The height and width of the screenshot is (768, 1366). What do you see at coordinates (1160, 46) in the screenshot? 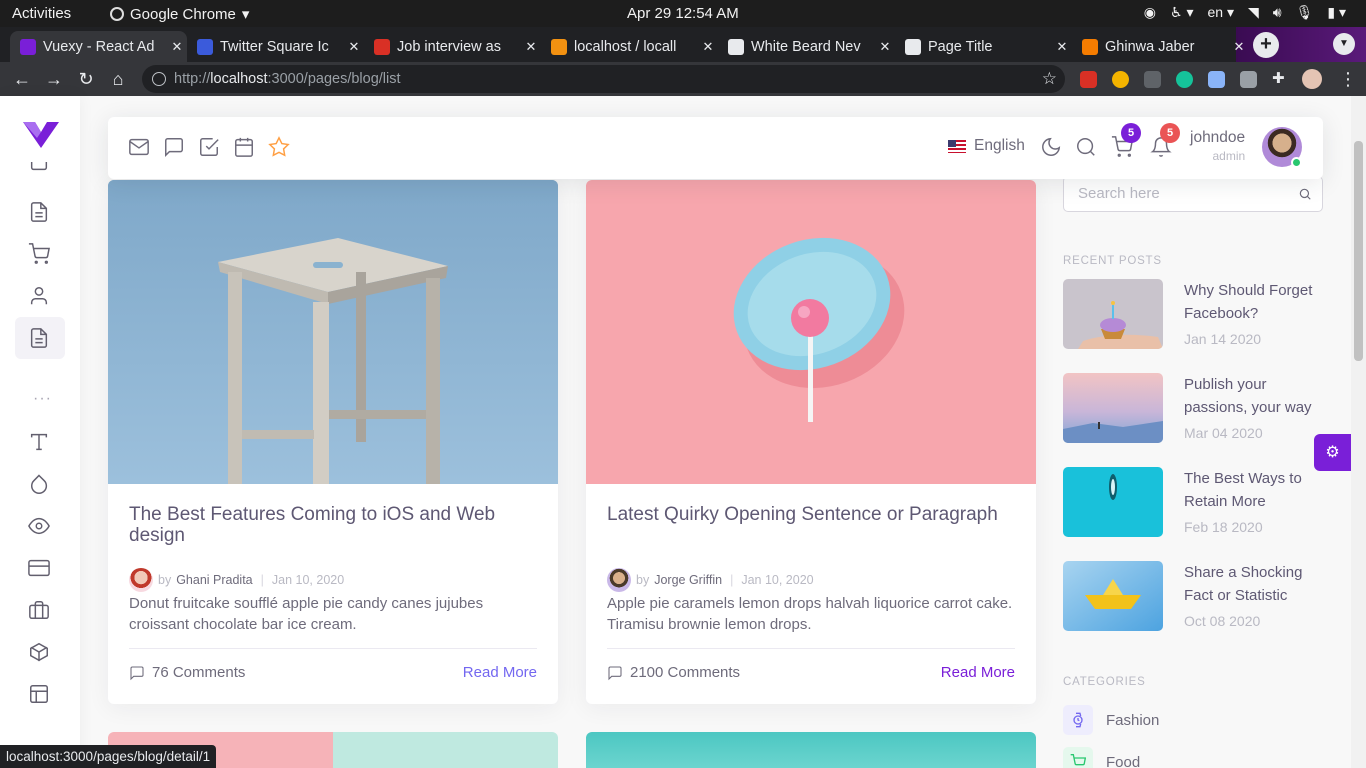
I see `browser-tab: Ghinwa Jaber ✕` at bounding box center [1160, 46].